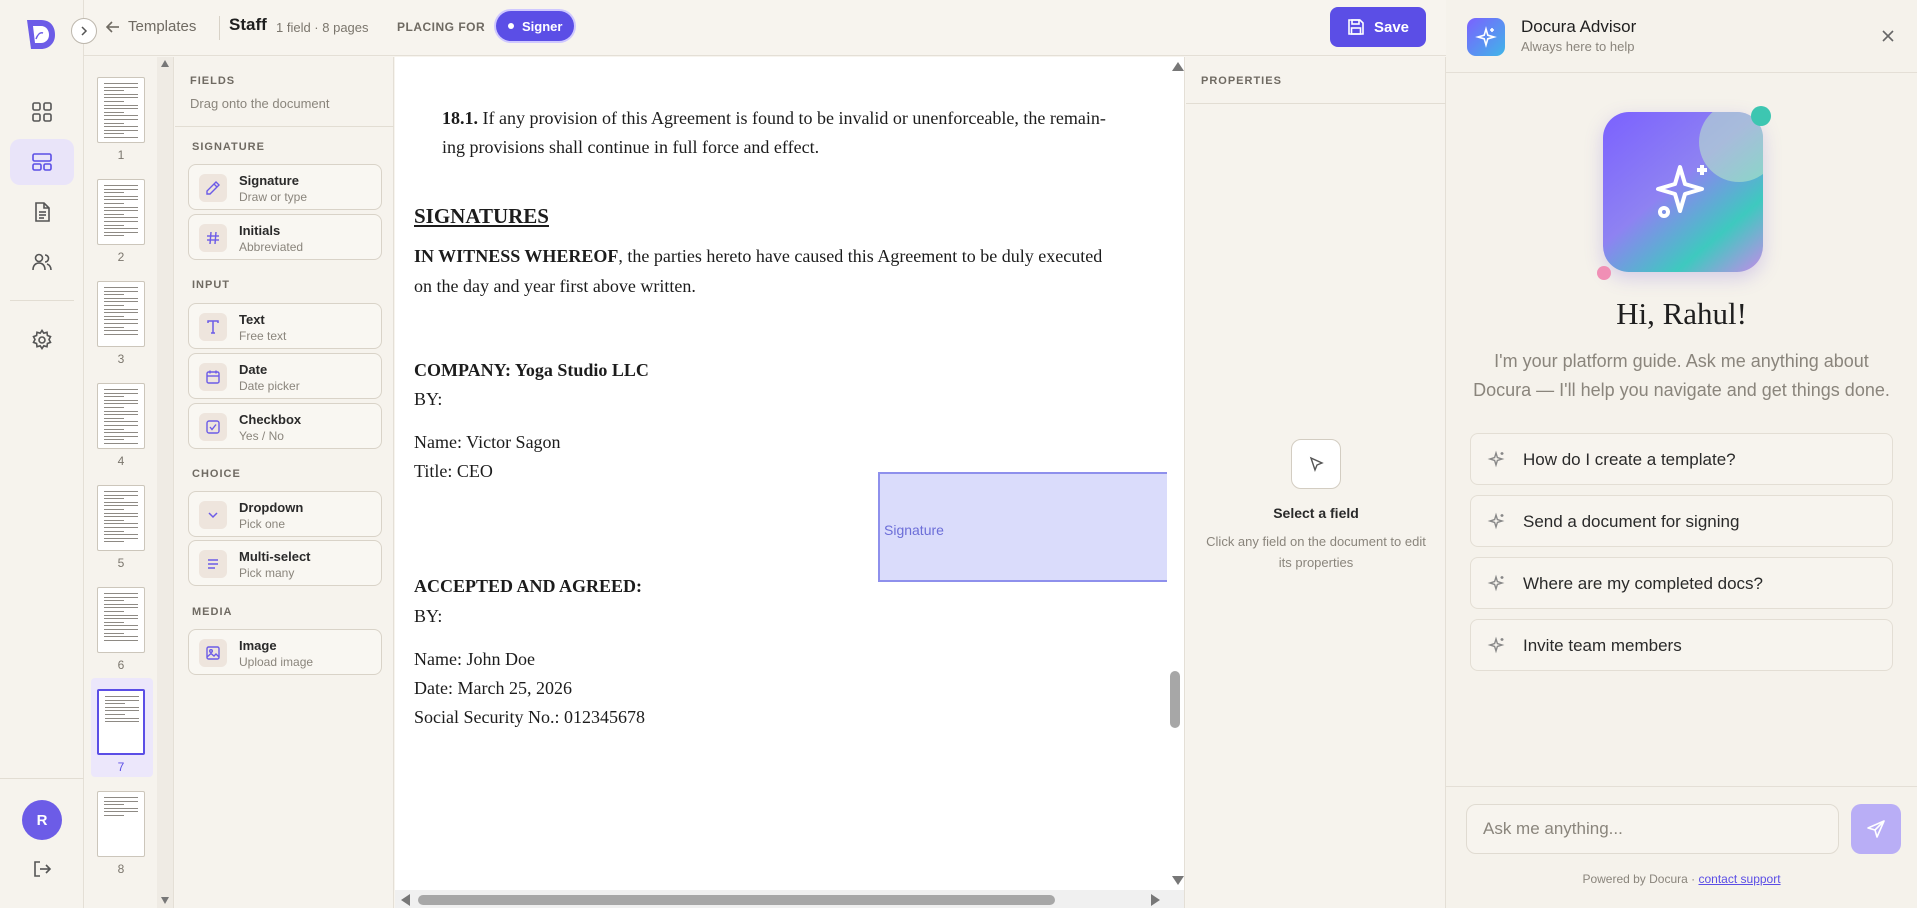 This screenshot has height=908, width=1917. Describe the element at coordinates (441, 27) in the screenshot. I see `placing-for-label: PLACING FOR` at that location.